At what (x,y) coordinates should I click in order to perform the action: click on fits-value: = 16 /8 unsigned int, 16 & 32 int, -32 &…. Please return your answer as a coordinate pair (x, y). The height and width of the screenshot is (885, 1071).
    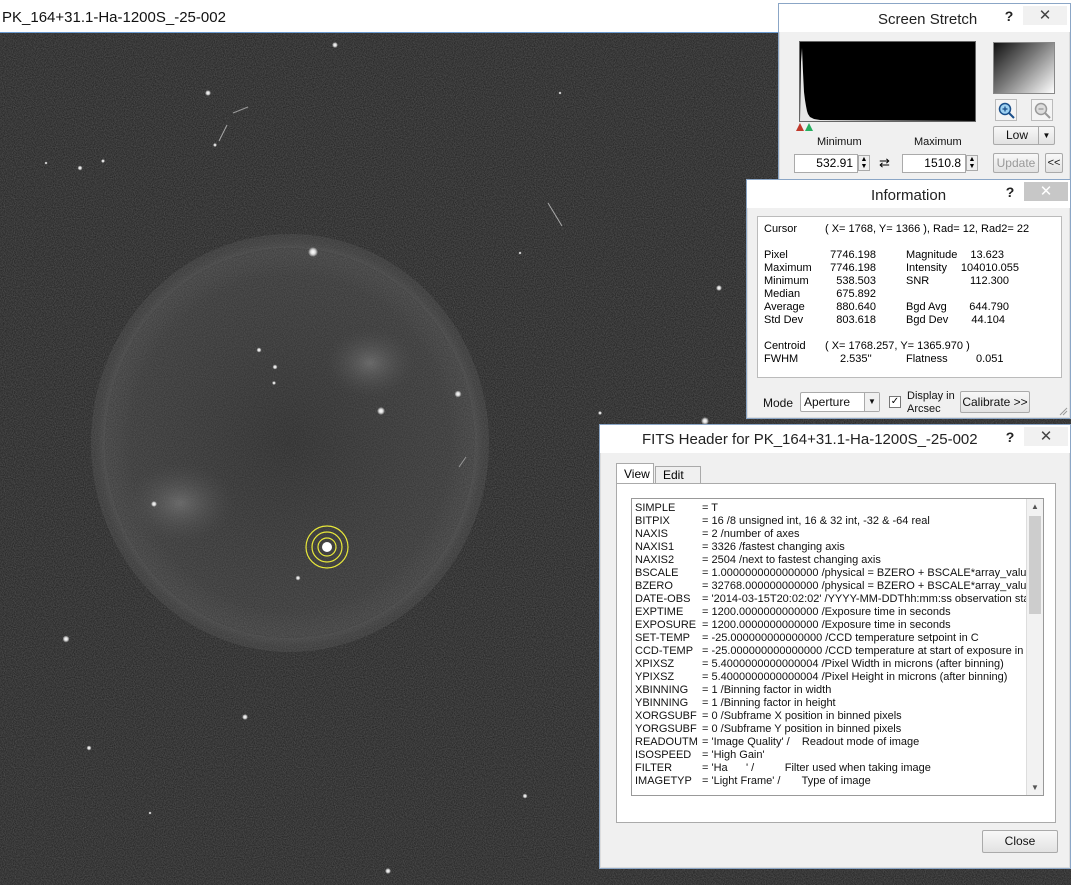
    Looking at the image, I should click on (816, 521).